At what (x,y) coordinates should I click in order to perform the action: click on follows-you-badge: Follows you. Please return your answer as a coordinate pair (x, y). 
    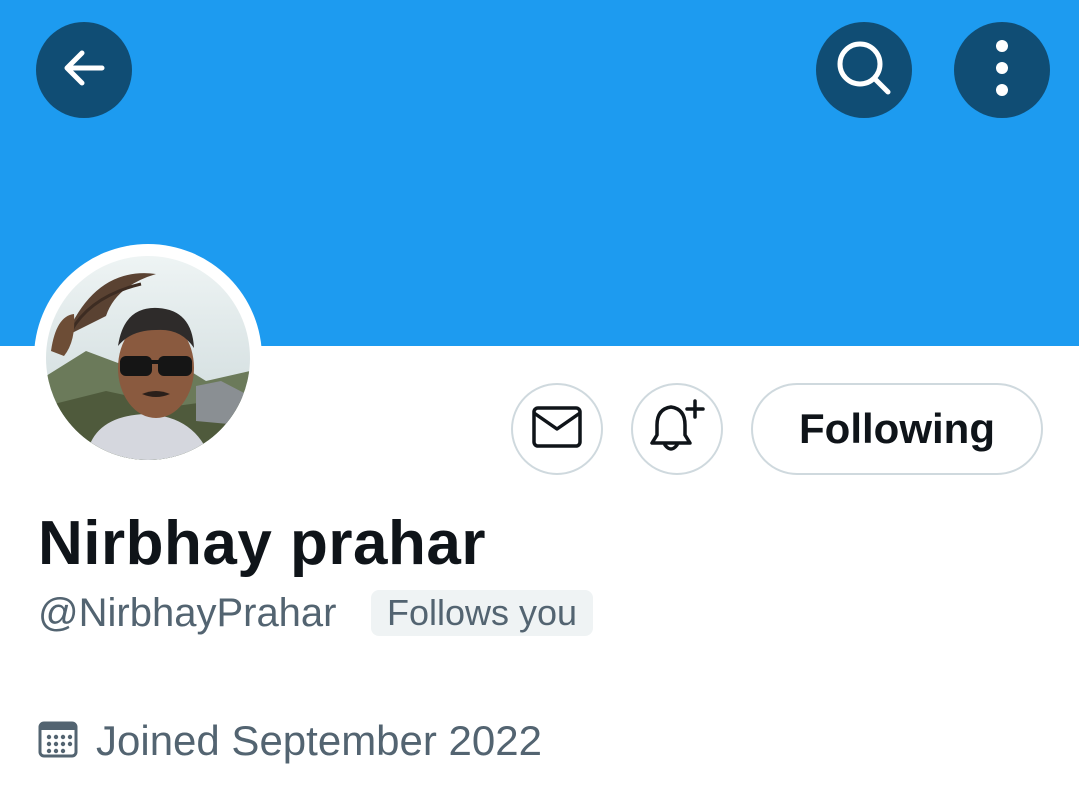
    Looking at the image, I should click on (482, 613).